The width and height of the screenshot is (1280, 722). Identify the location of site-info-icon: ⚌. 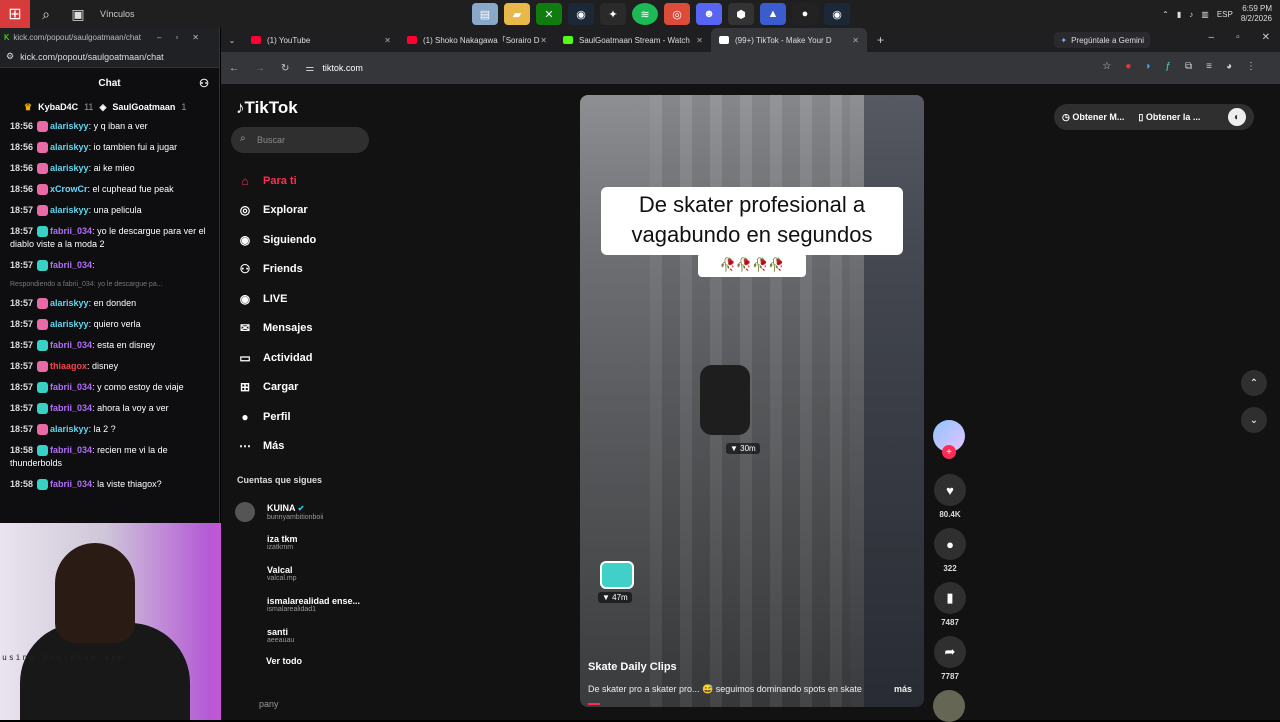
(309, 68).